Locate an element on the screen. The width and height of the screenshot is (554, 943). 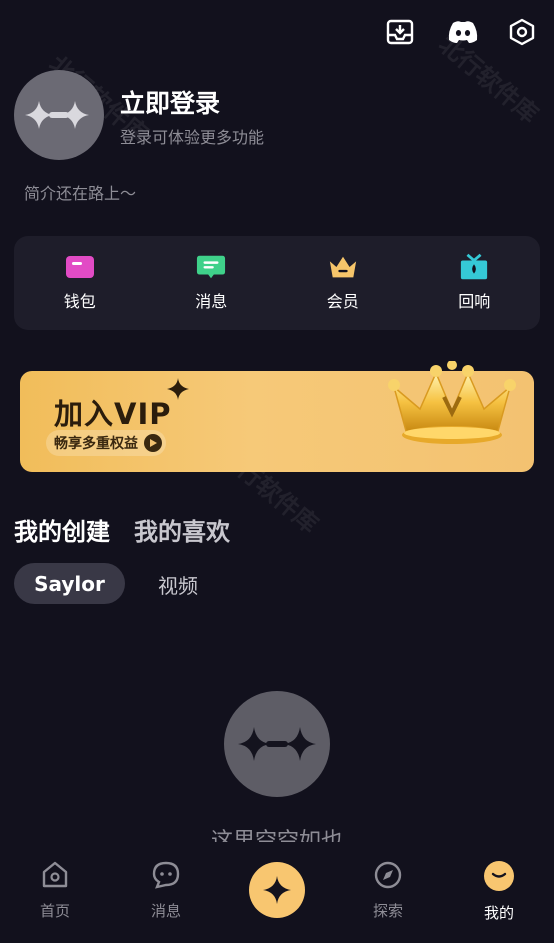
nav-label: 消息 is located at coordinates (165, 911).